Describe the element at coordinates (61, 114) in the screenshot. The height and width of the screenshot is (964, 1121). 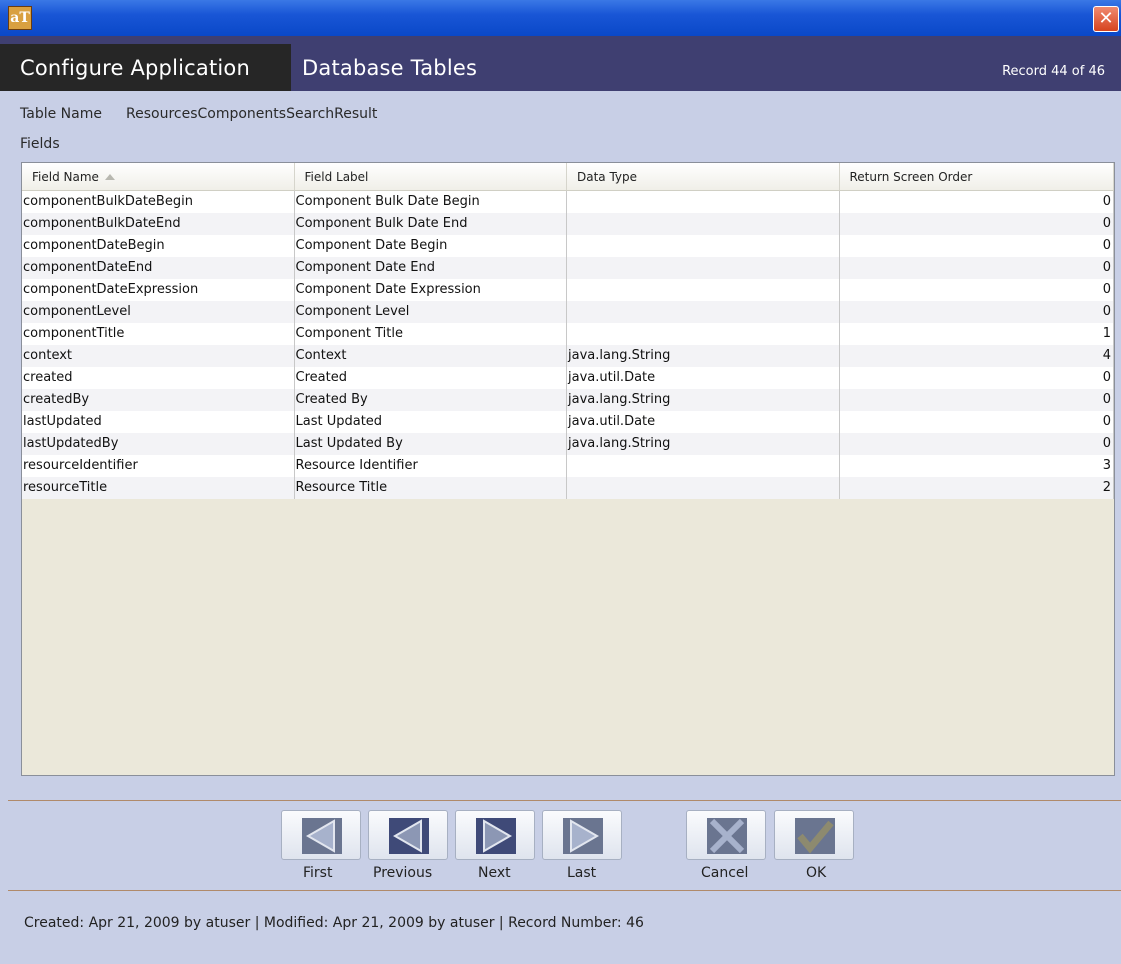
I see `table-name-label: Table Name` at that location.